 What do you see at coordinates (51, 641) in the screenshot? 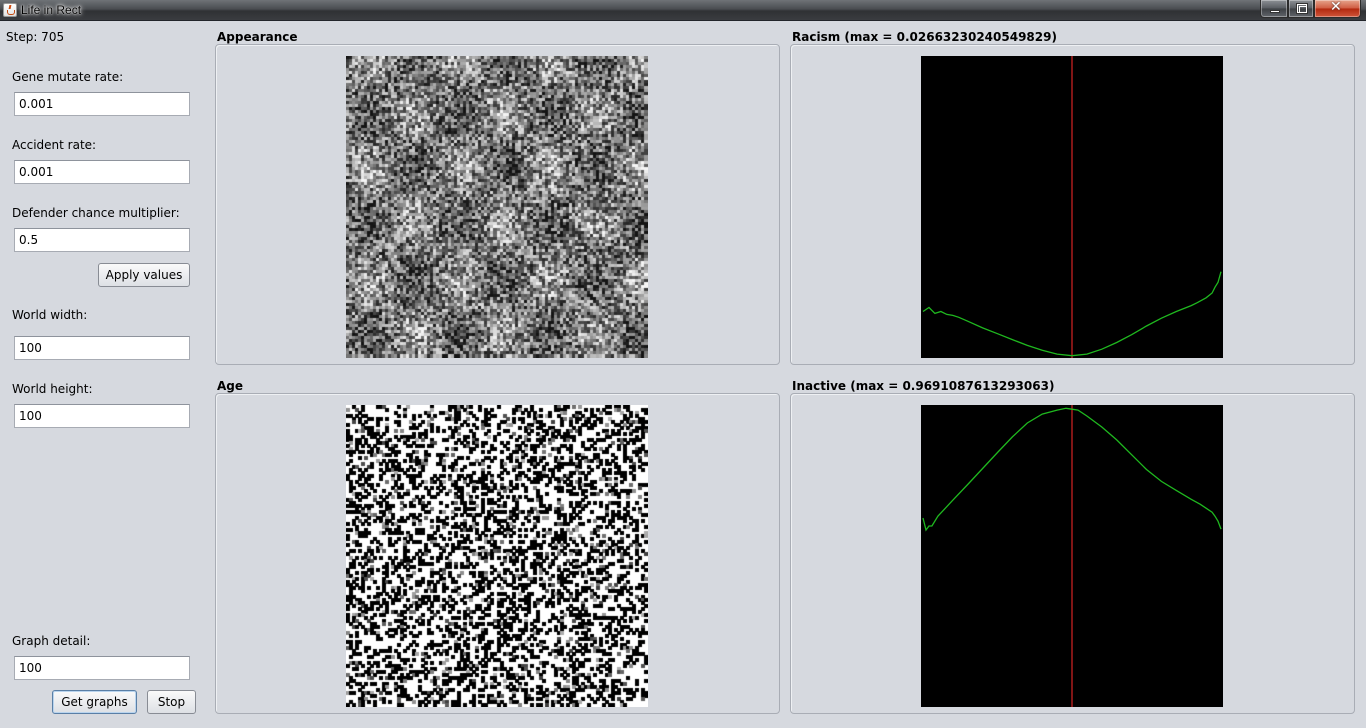
I see `graph-detail-label: Graph detail:` at bounding box center [51, 641].